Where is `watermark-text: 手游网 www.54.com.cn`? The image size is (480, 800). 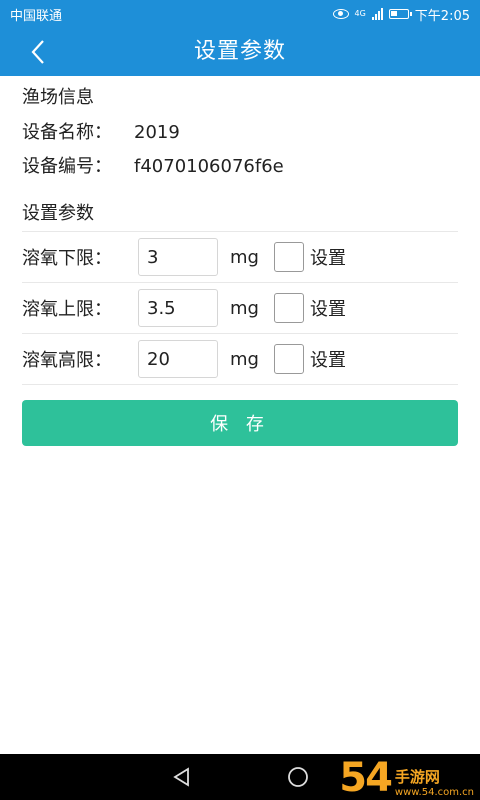
watermark-text: 手游网 www.54.com.cn is located at coordinates (434, 782).